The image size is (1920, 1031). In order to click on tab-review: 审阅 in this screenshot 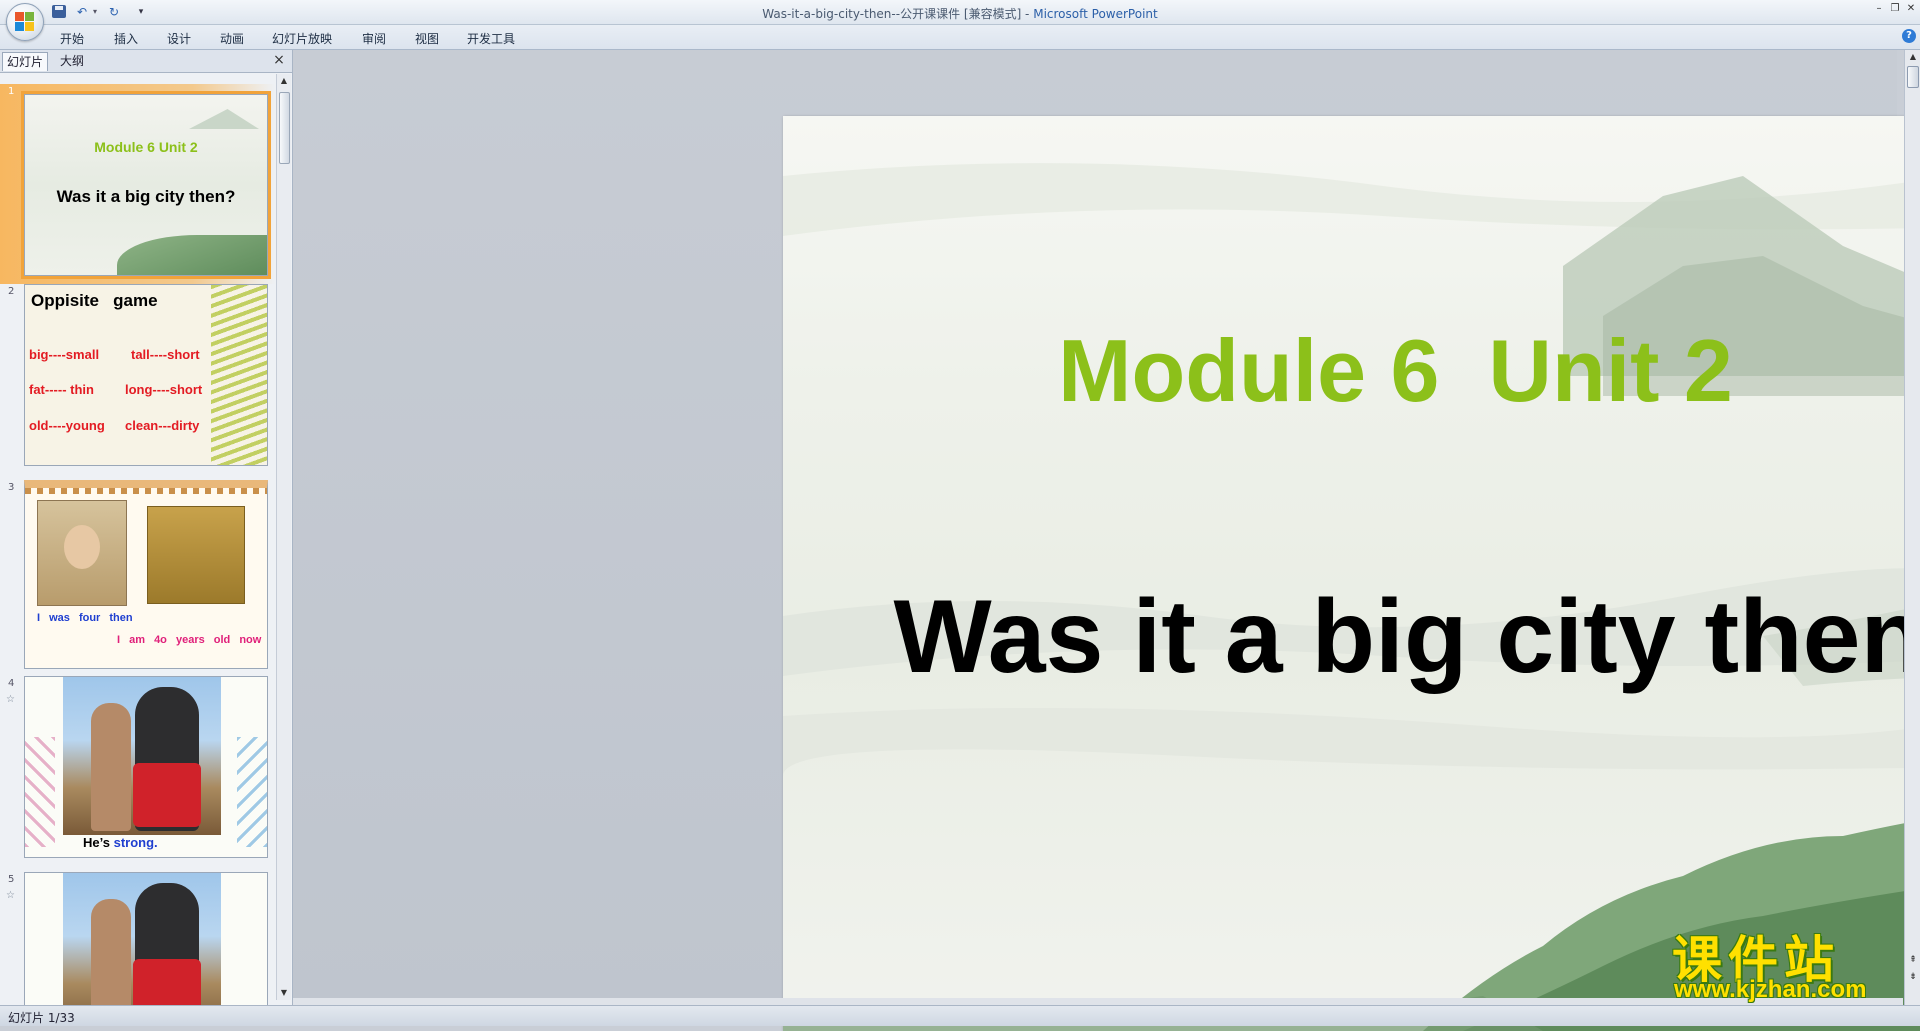, I will do `click(374, 38)`.